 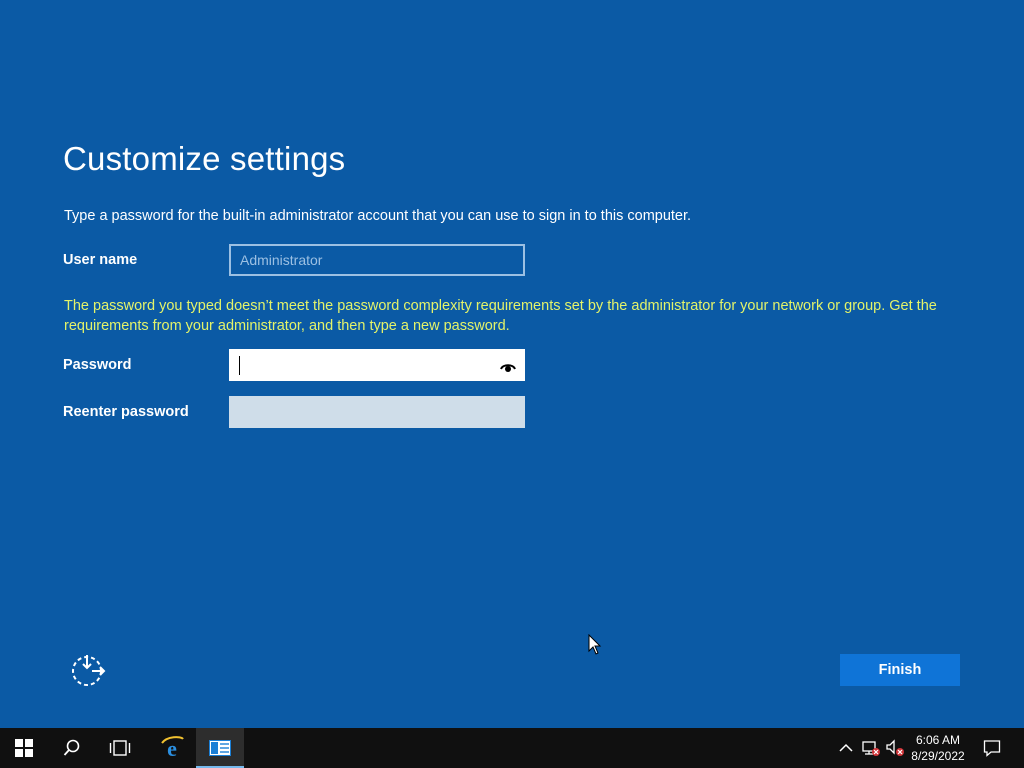 I want to click on action-center-icon, so click(x=992, y=748).